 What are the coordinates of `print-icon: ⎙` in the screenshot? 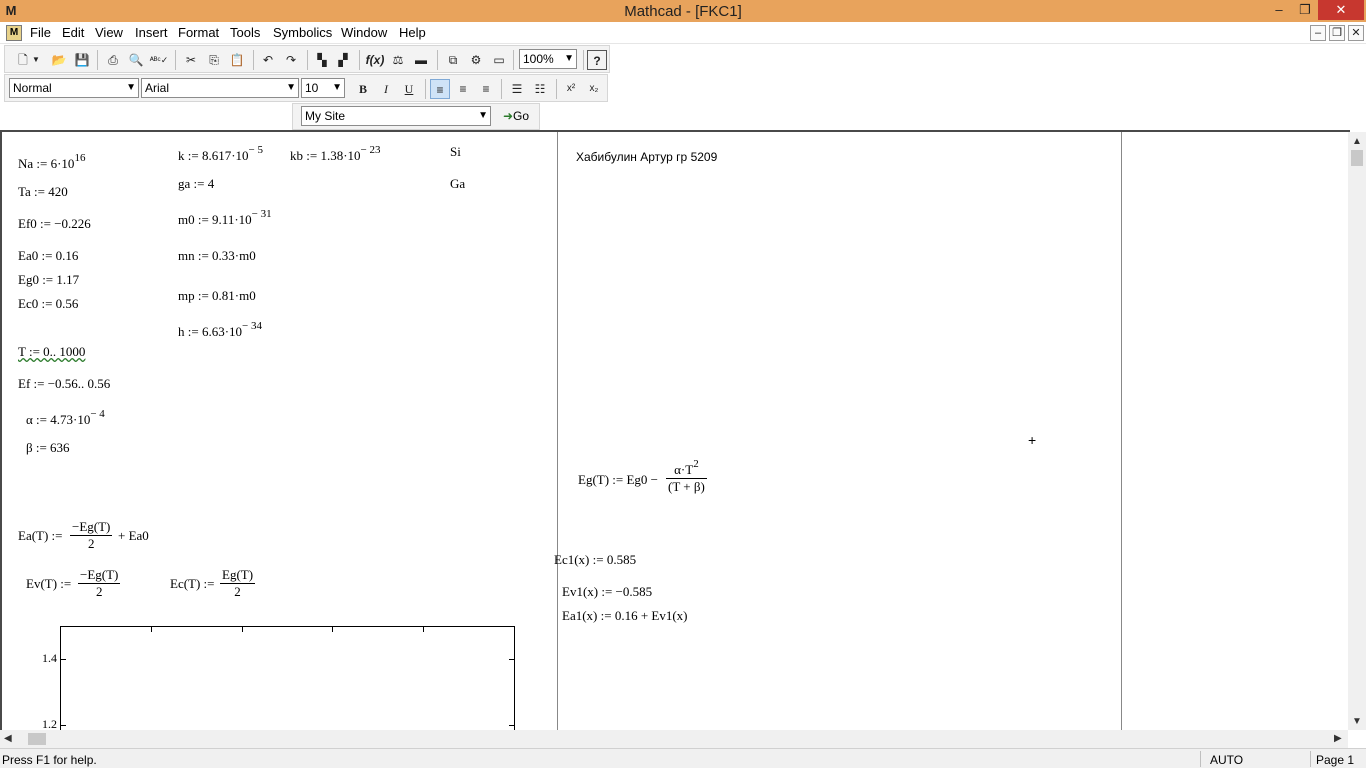 It's located at (113, 60).